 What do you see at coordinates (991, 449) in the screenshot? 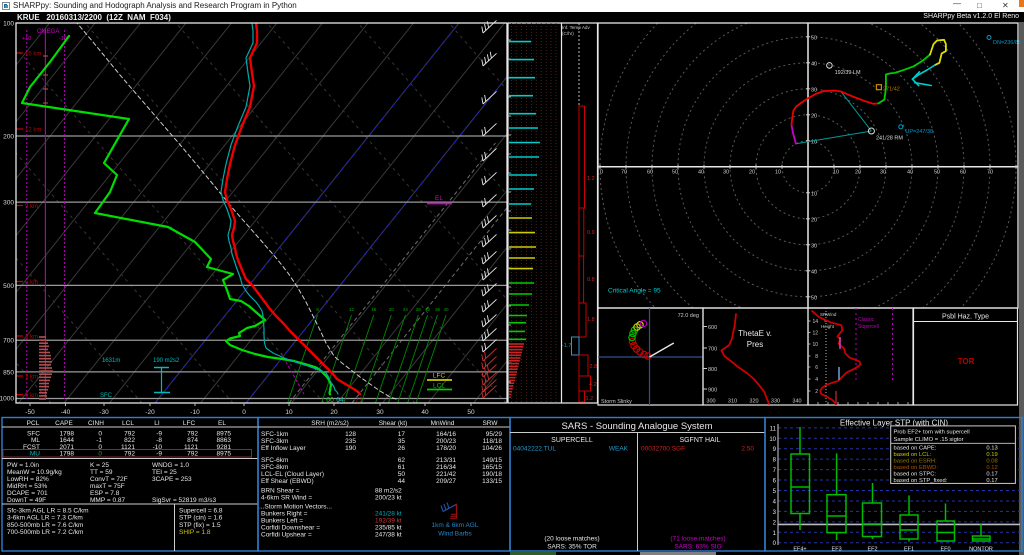
I see `svg-text: 0.13` at bounding box center [991, 449].